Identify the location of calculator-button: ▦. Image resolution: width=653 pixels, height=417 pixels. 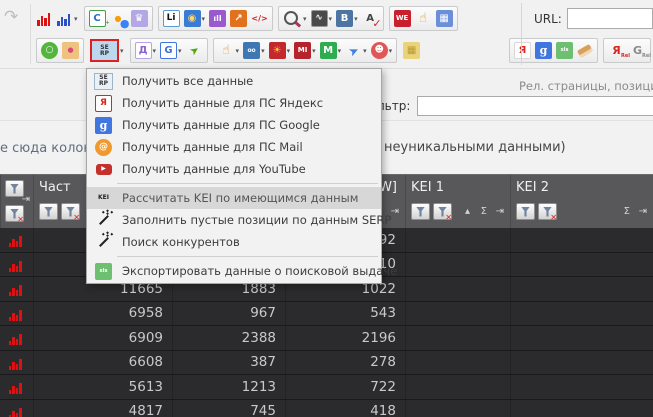
(444, 18).